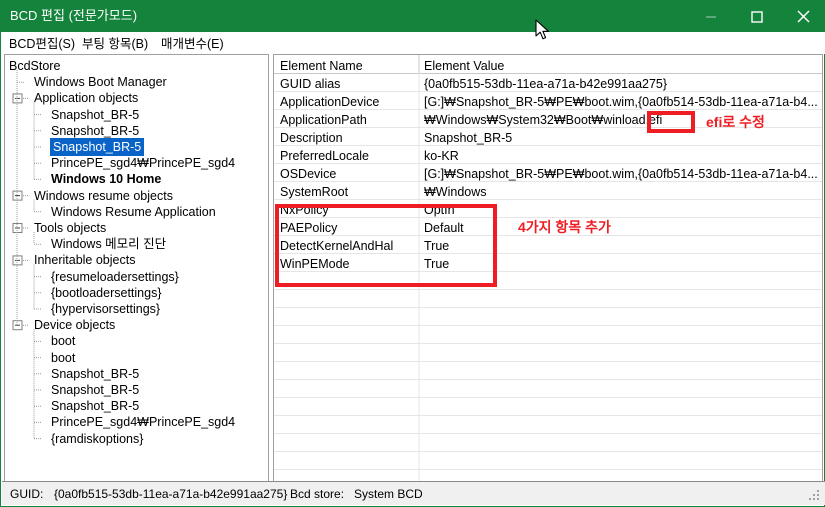  I want to click on element-value-cell: ₩Windows₩System32₩Boot₩winload.efi, so click(543, 120).